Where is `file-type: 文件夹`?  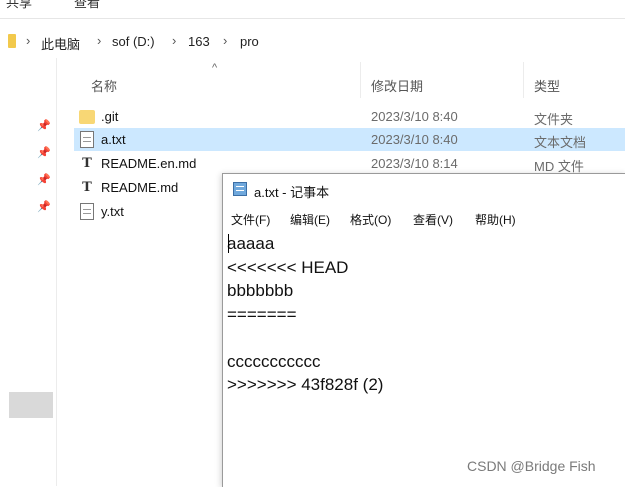 file-type: 文件夹 is located at coordinates (554, 119).